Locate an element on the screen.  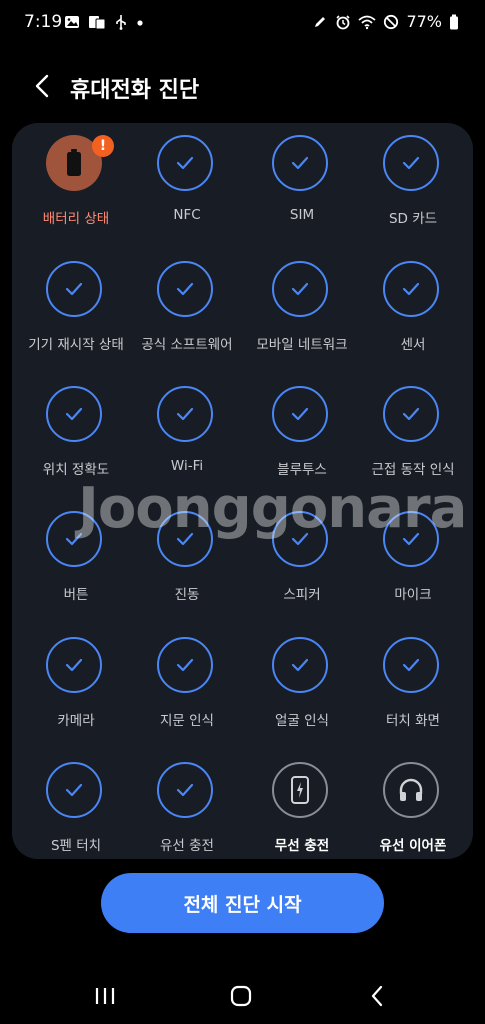
test-item: 버튼 is located at coordinates (76, 554).